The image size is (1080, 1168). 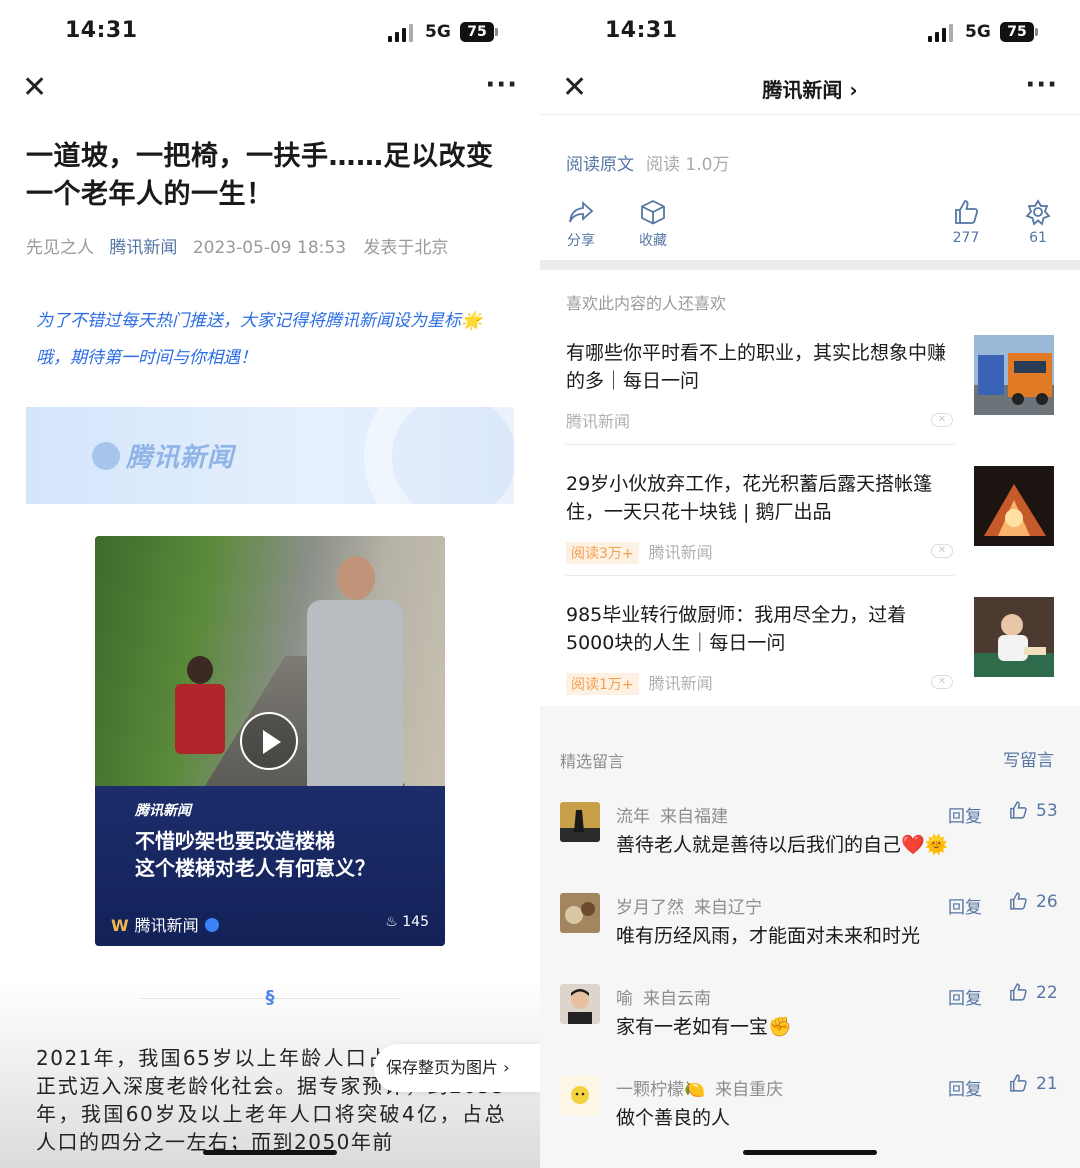 What do you see at coordinates (260, 175) in the screenshot?
I see `article-title: 一道坡，一把椅，一扶手……足以改变一个老年人的一生！` at bounding box center [260, 175].